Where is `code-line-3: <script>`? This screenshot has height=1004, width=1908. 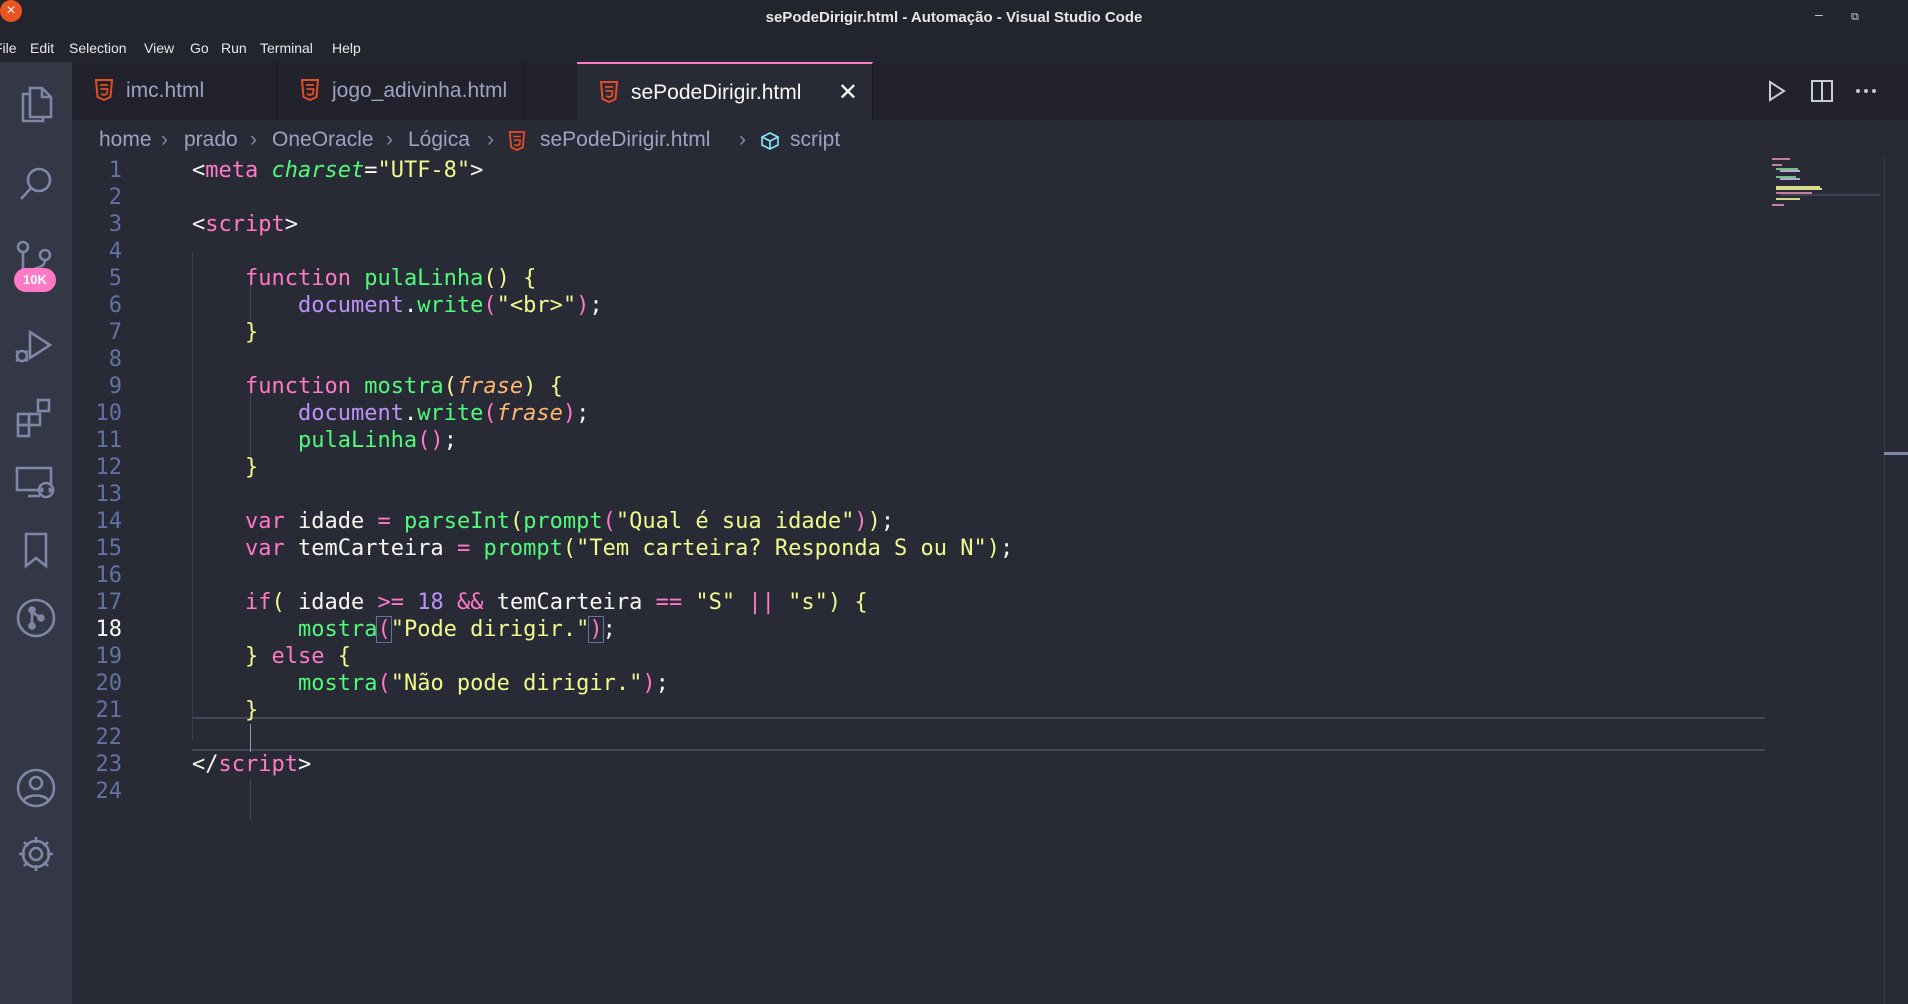 code-line-3: <script> is located at coordinates (245, 224).